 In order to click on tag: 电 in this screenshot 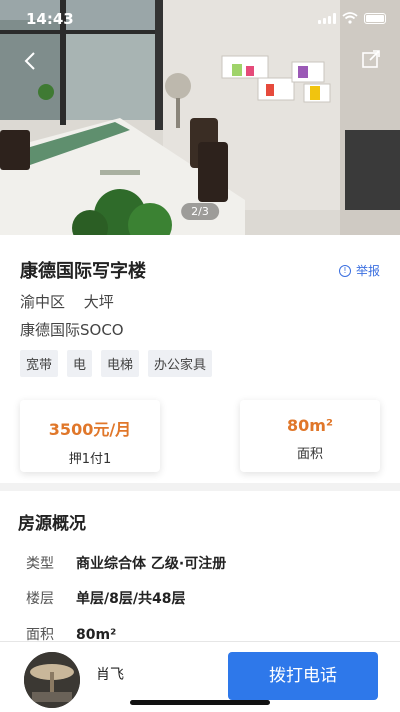, I will do `click(80, 363)`.